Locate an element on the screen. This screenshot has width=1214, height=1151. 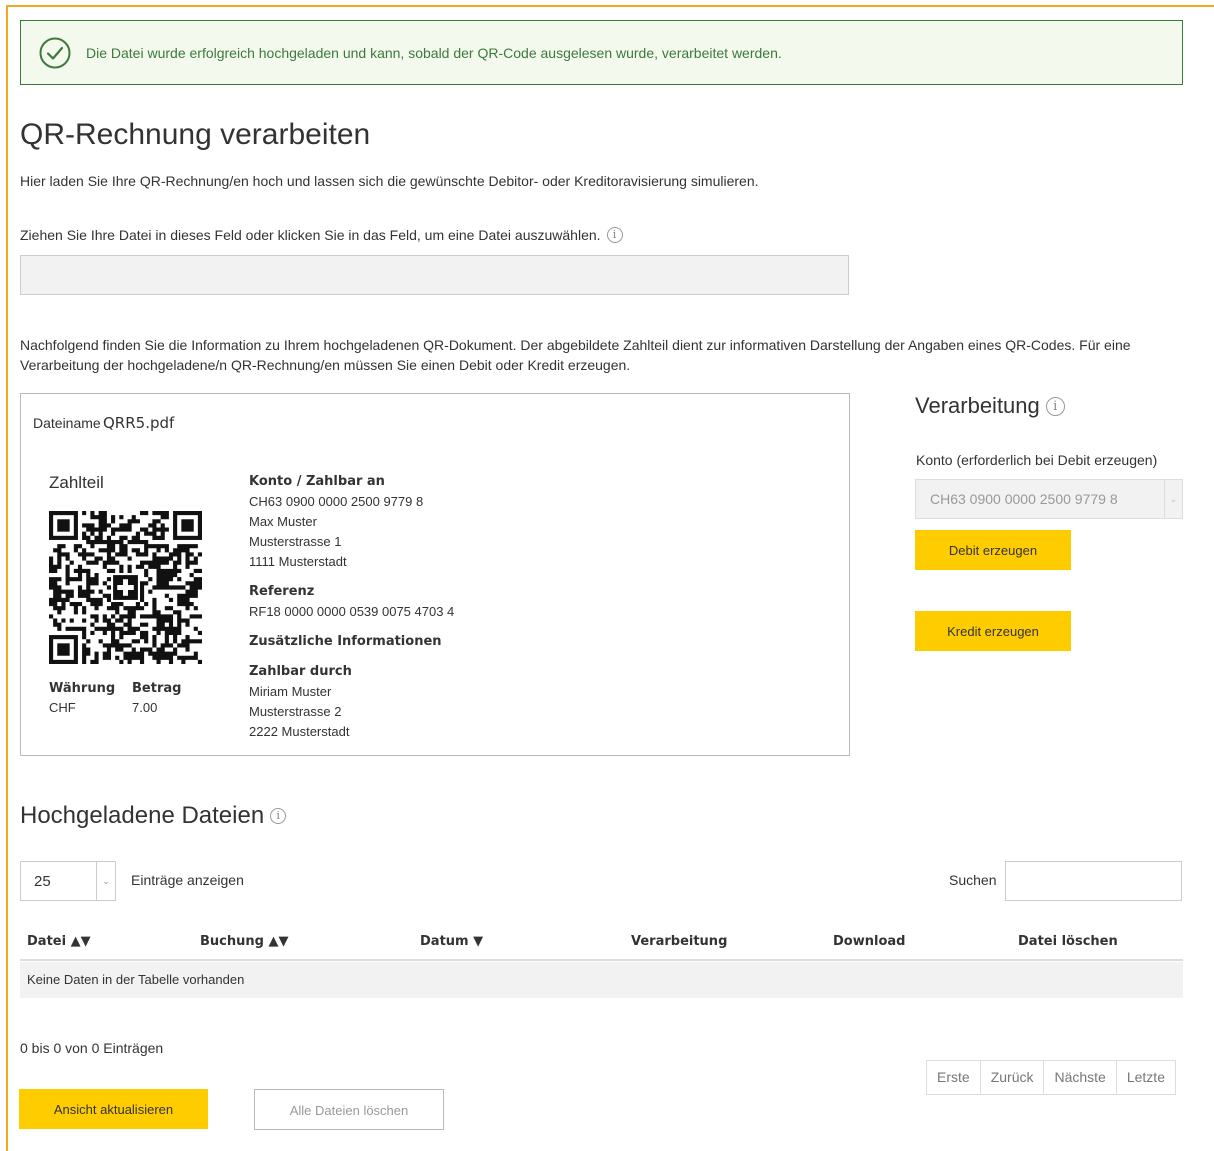
filename-label: Dateiname is located at coordinates (67, 423).